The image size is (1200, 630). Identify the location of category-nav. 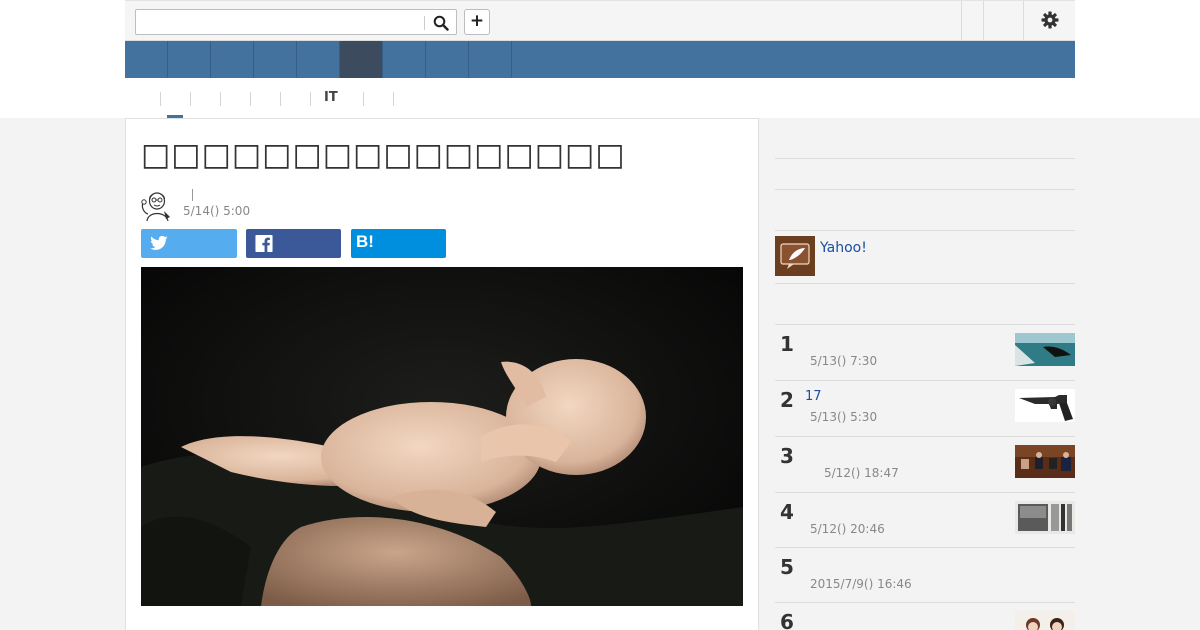
(600, 59).